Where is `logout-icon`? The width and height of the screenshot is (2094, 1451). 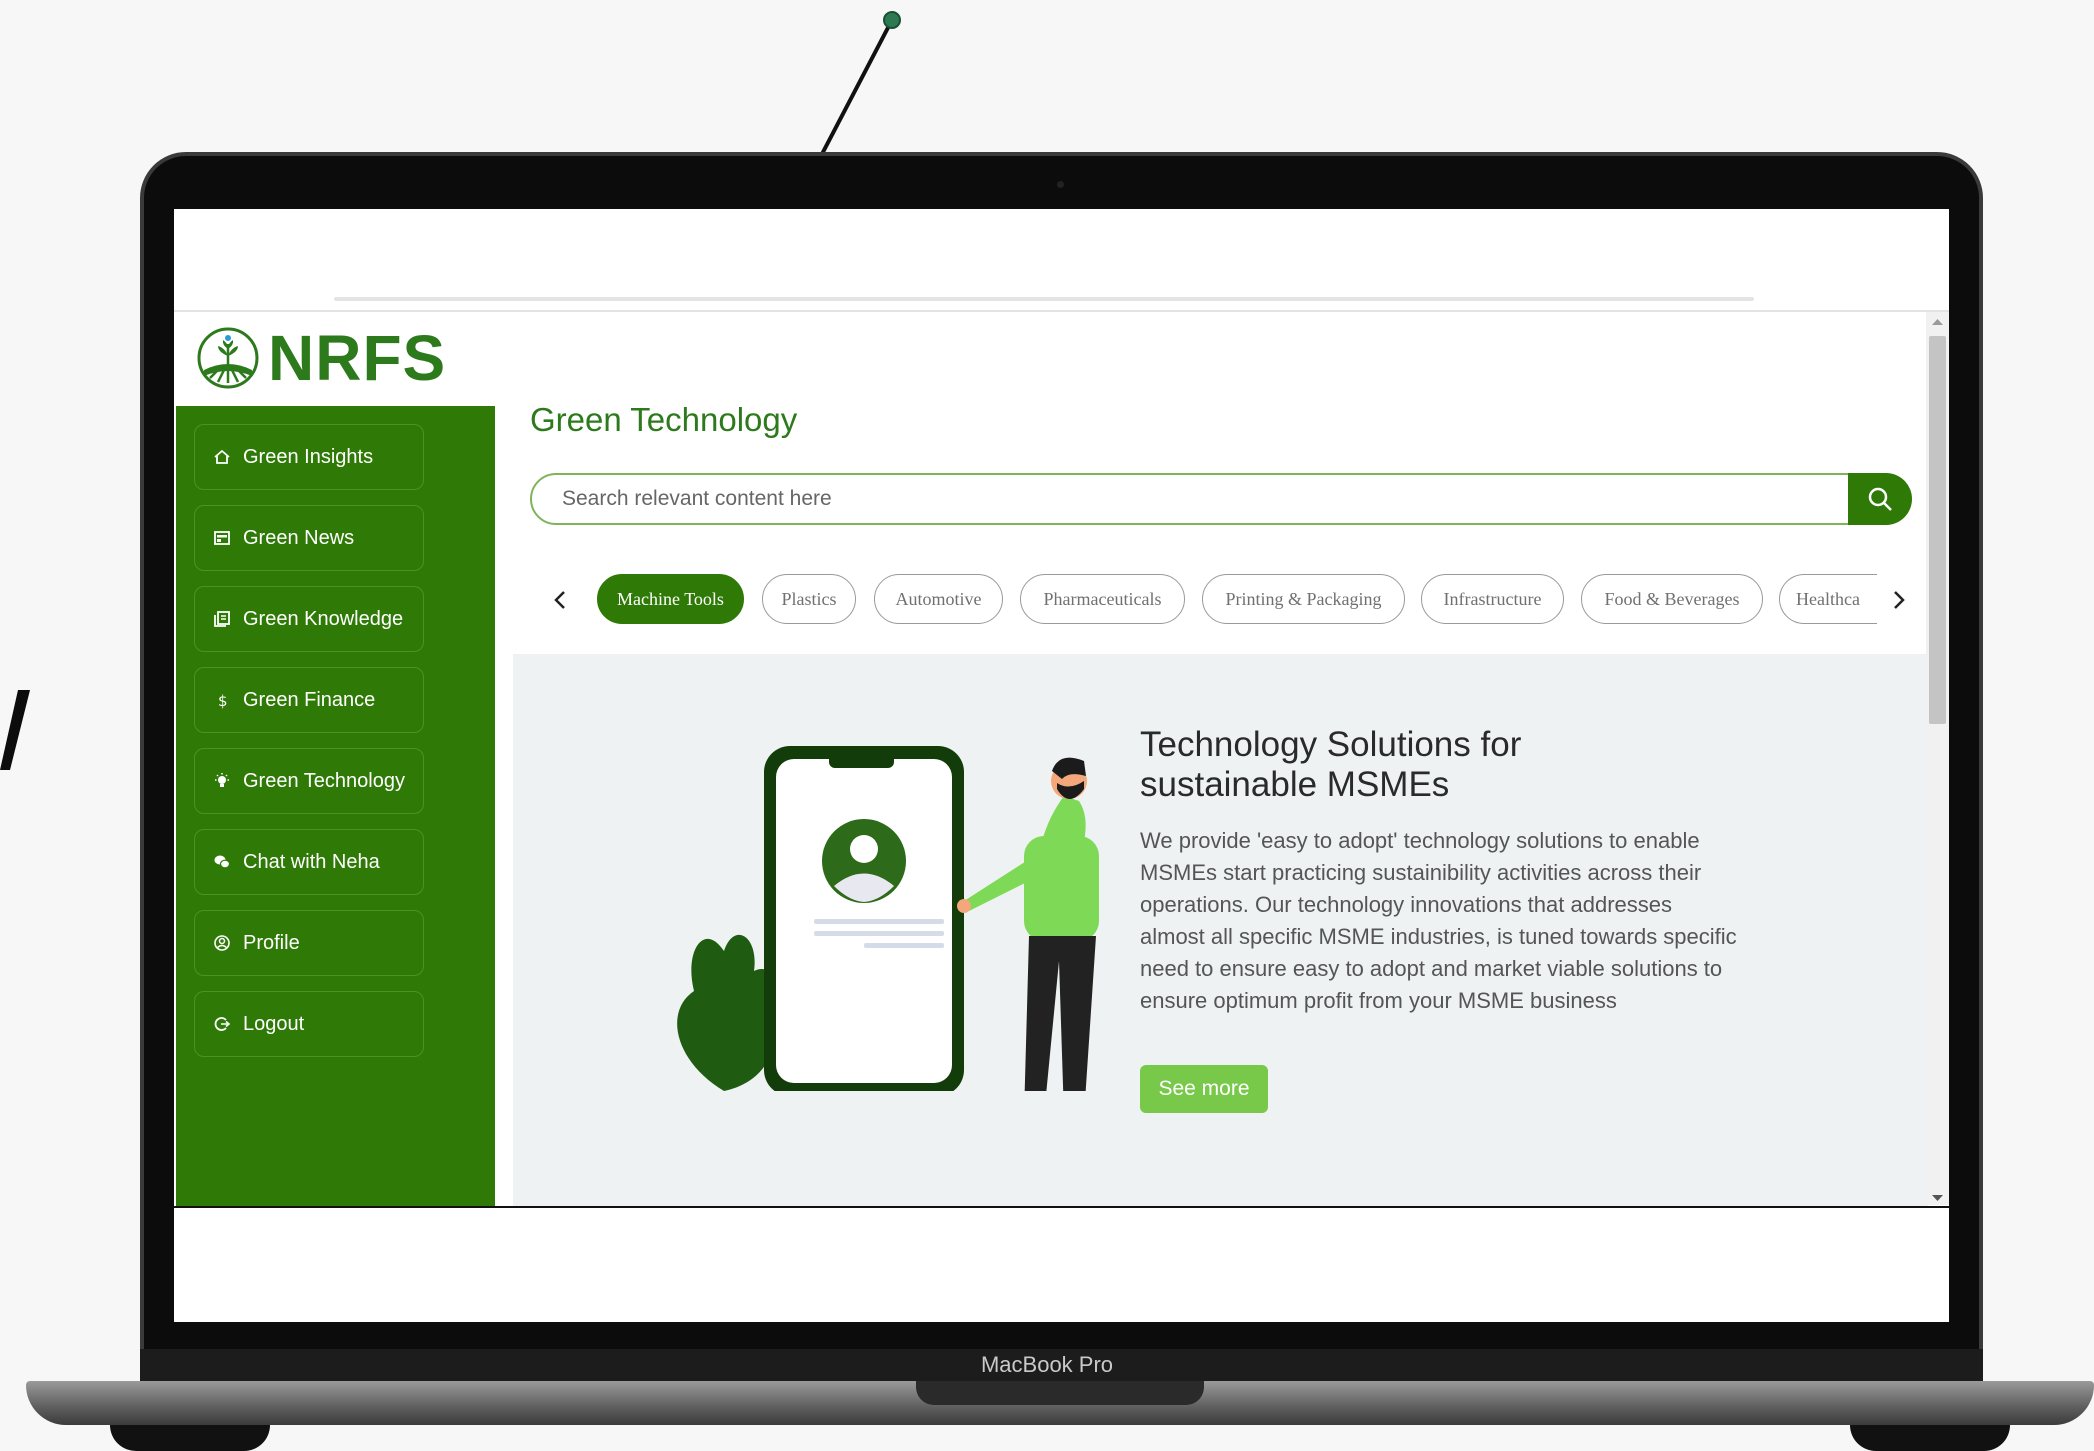
logout-icon is located at coordinates (222, 1024).